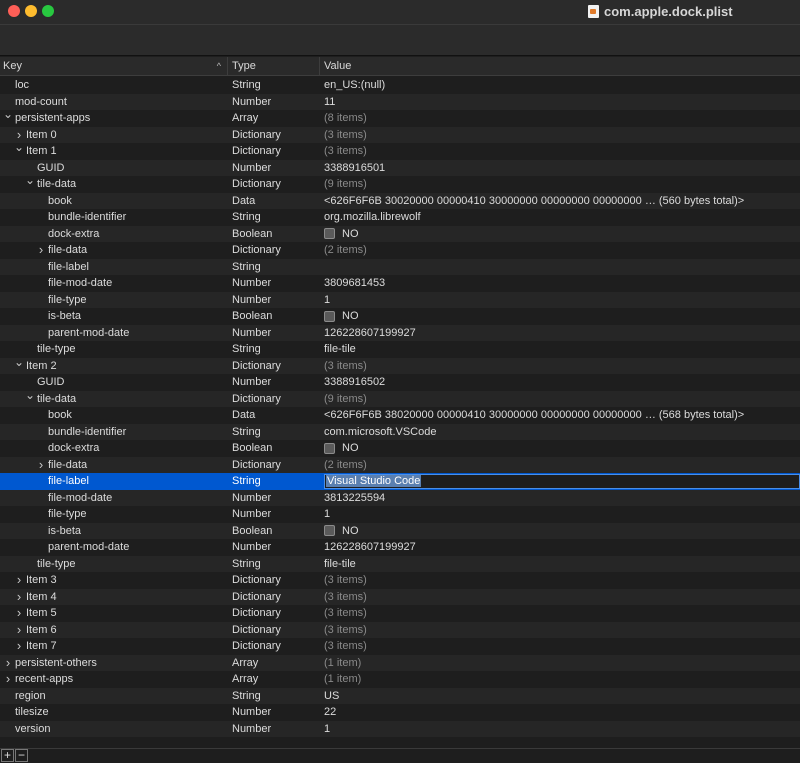  What do you see at coordinates (560, 102) in the screenshot?
I see `value-cell: 11` at bounding box center [560, 102].